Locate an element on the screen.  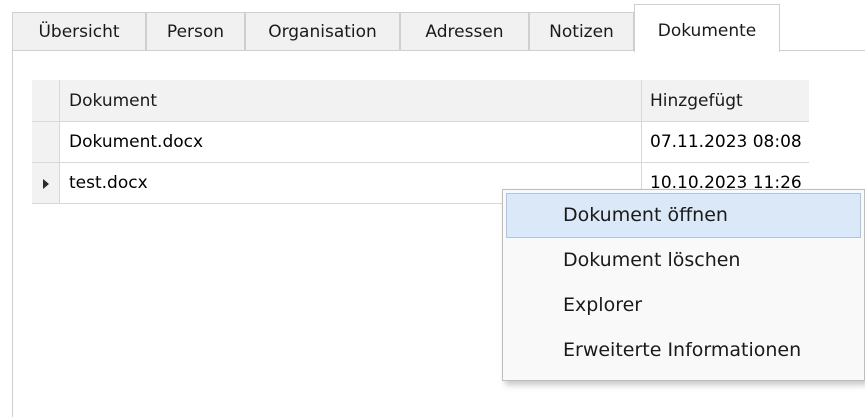
tab-organisation: Organisation is located at coordinates (322, 31).